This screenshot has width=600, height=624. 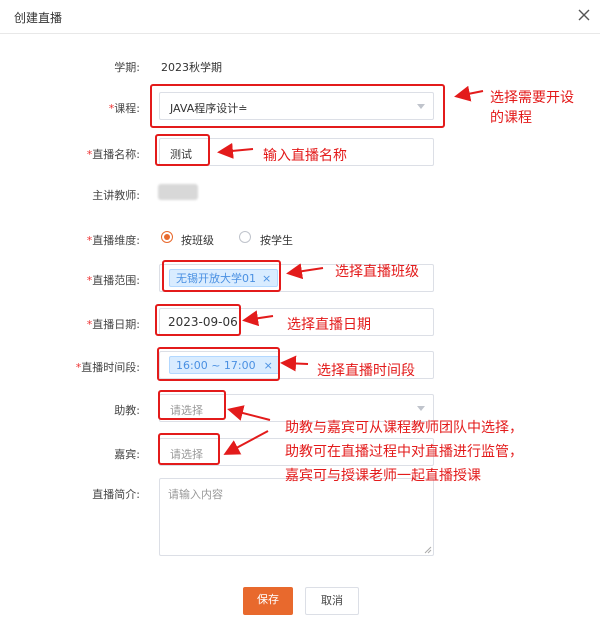 What do you see at coordinates (332, 601) in the screenshot?
I see `cancel-button: 取消` at bounding box center [332, 601].